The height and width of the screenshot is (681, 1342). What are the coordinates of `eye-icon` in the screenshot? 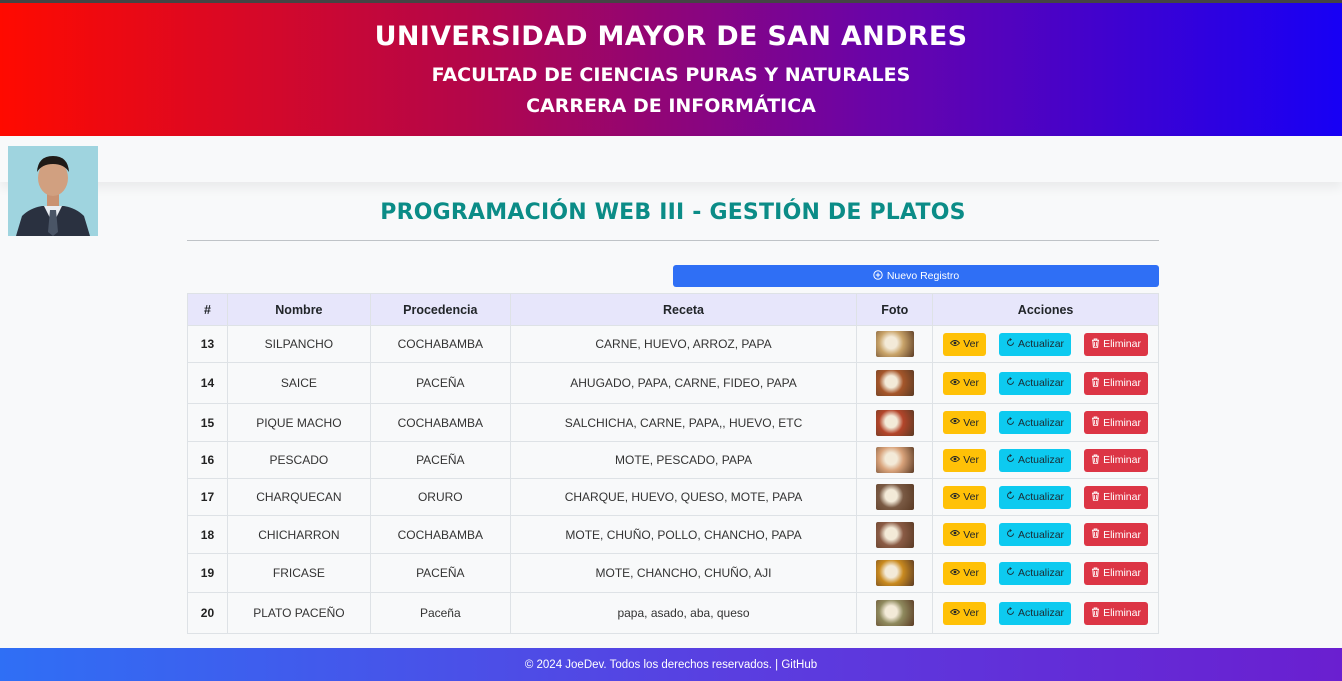 It's located at (955, 422).